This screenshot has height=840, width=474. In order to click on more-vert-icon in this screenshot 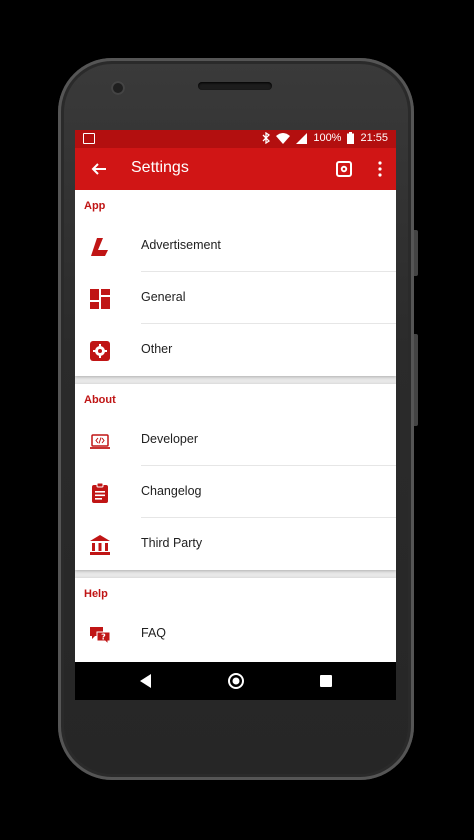, I will do `click(380, 169)`.